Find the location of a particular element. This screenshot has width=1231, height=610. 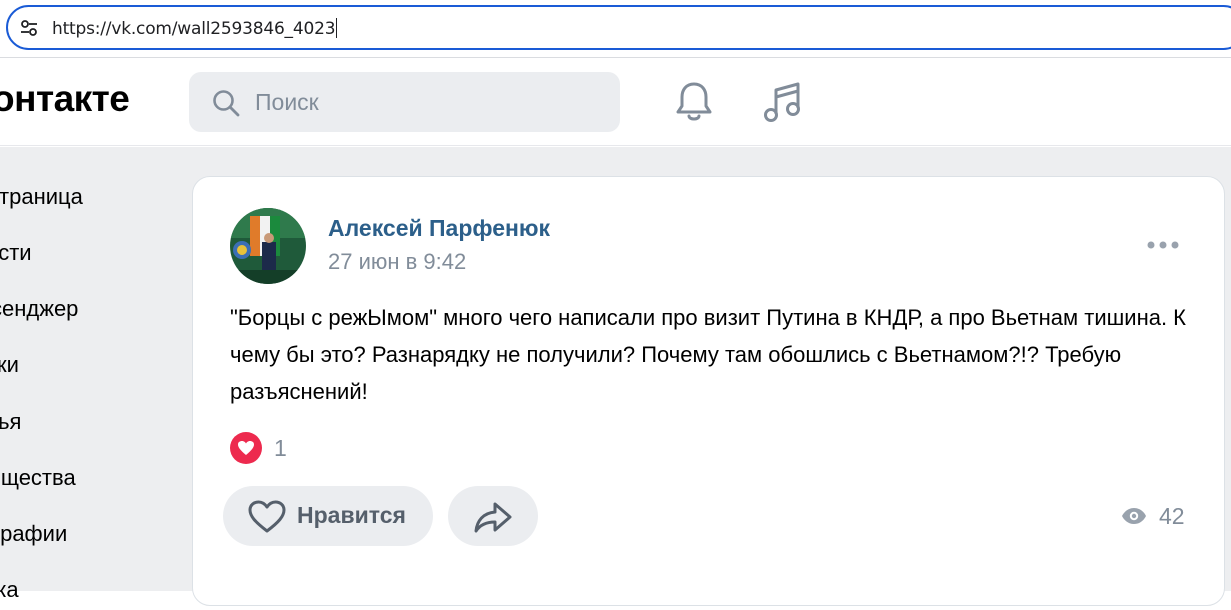

sidebar-item-friends: зья is located at coordinates (10, 422).